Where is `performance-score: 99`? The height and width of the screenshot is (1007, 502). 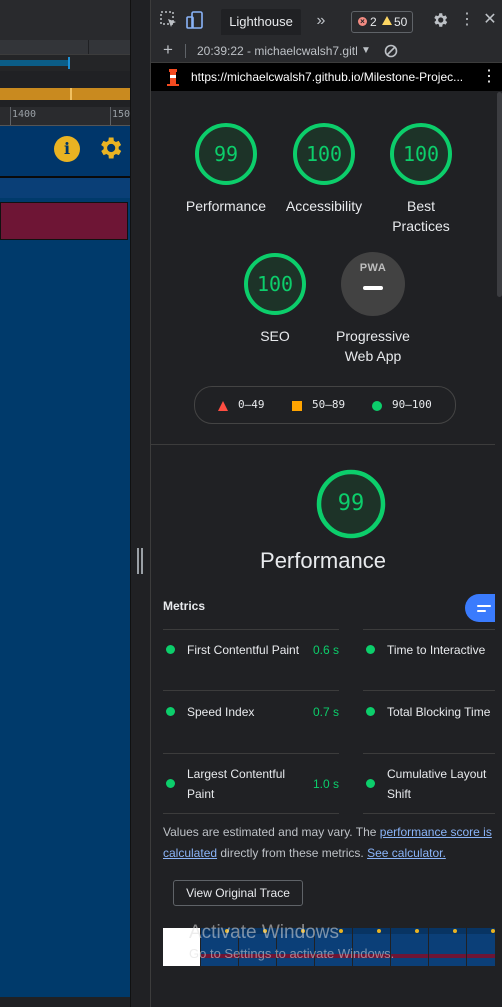 performance-score: 99 is located at coordinates (351, 503).